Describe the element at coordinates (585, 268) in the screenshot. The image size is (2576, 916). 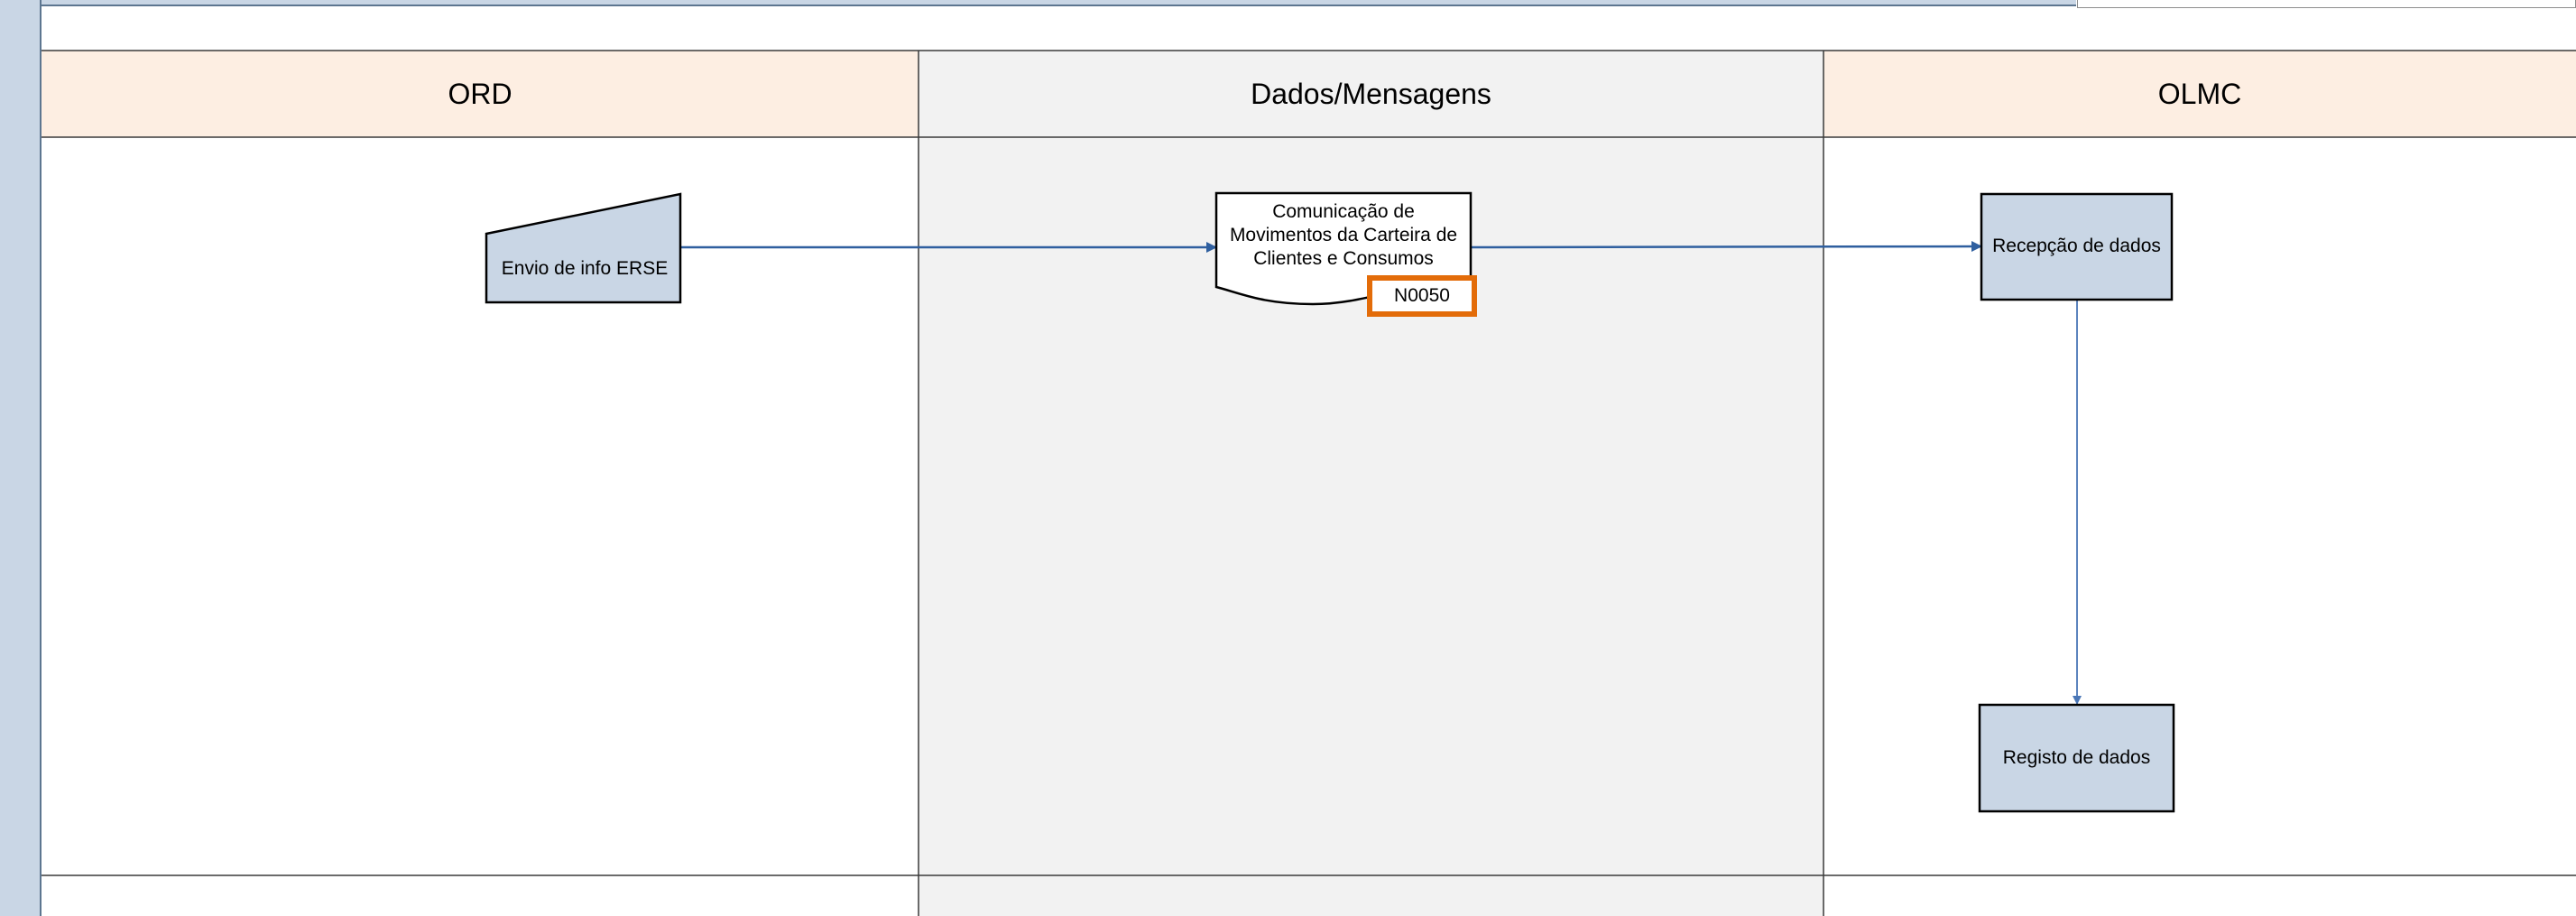
I see `envio-label: Envio de info ERSE` at that location.